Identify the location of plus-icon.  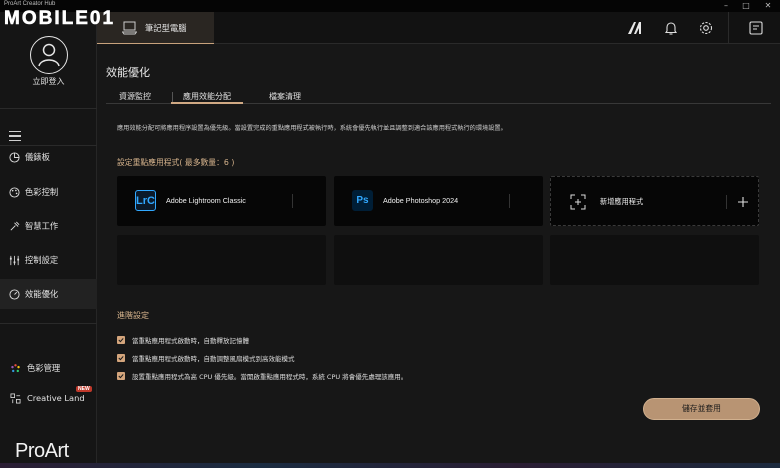
(743, 202).